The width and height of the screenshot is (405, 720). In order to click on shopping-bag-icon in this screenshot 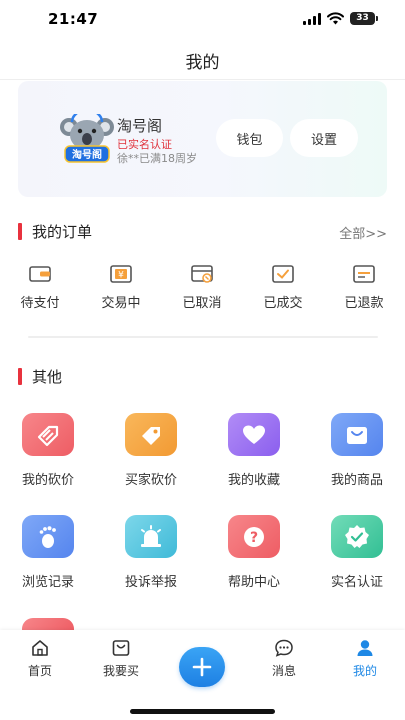, I will do `click(121, 648)`.